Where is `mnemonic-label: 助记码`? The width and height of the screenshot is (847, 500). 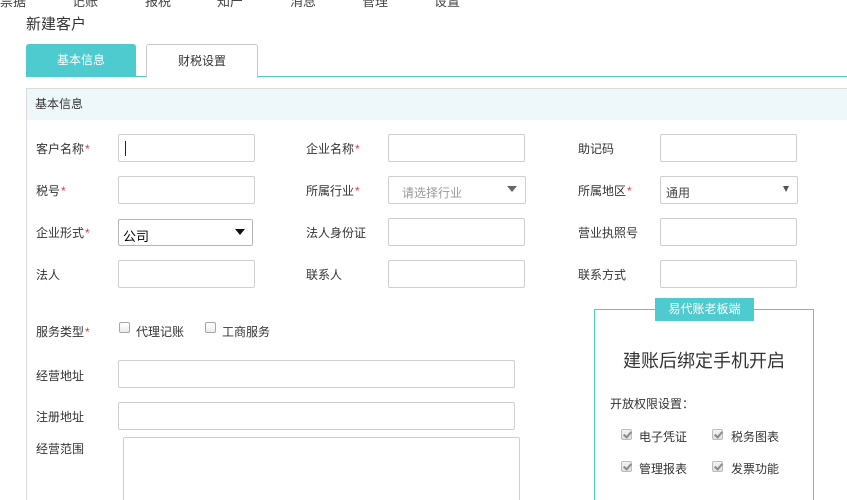 mnemonic-label: 助记码 is located at coordinates (596, 149).